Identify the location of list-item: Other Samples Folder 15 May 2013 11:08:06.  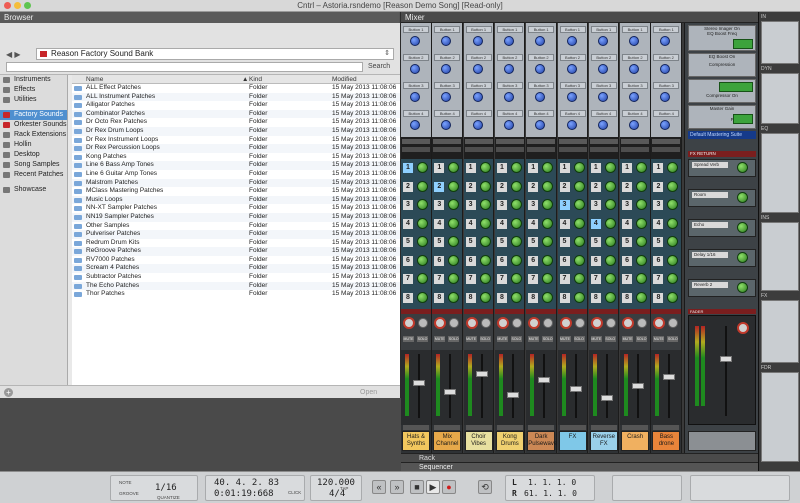
(236, 226).